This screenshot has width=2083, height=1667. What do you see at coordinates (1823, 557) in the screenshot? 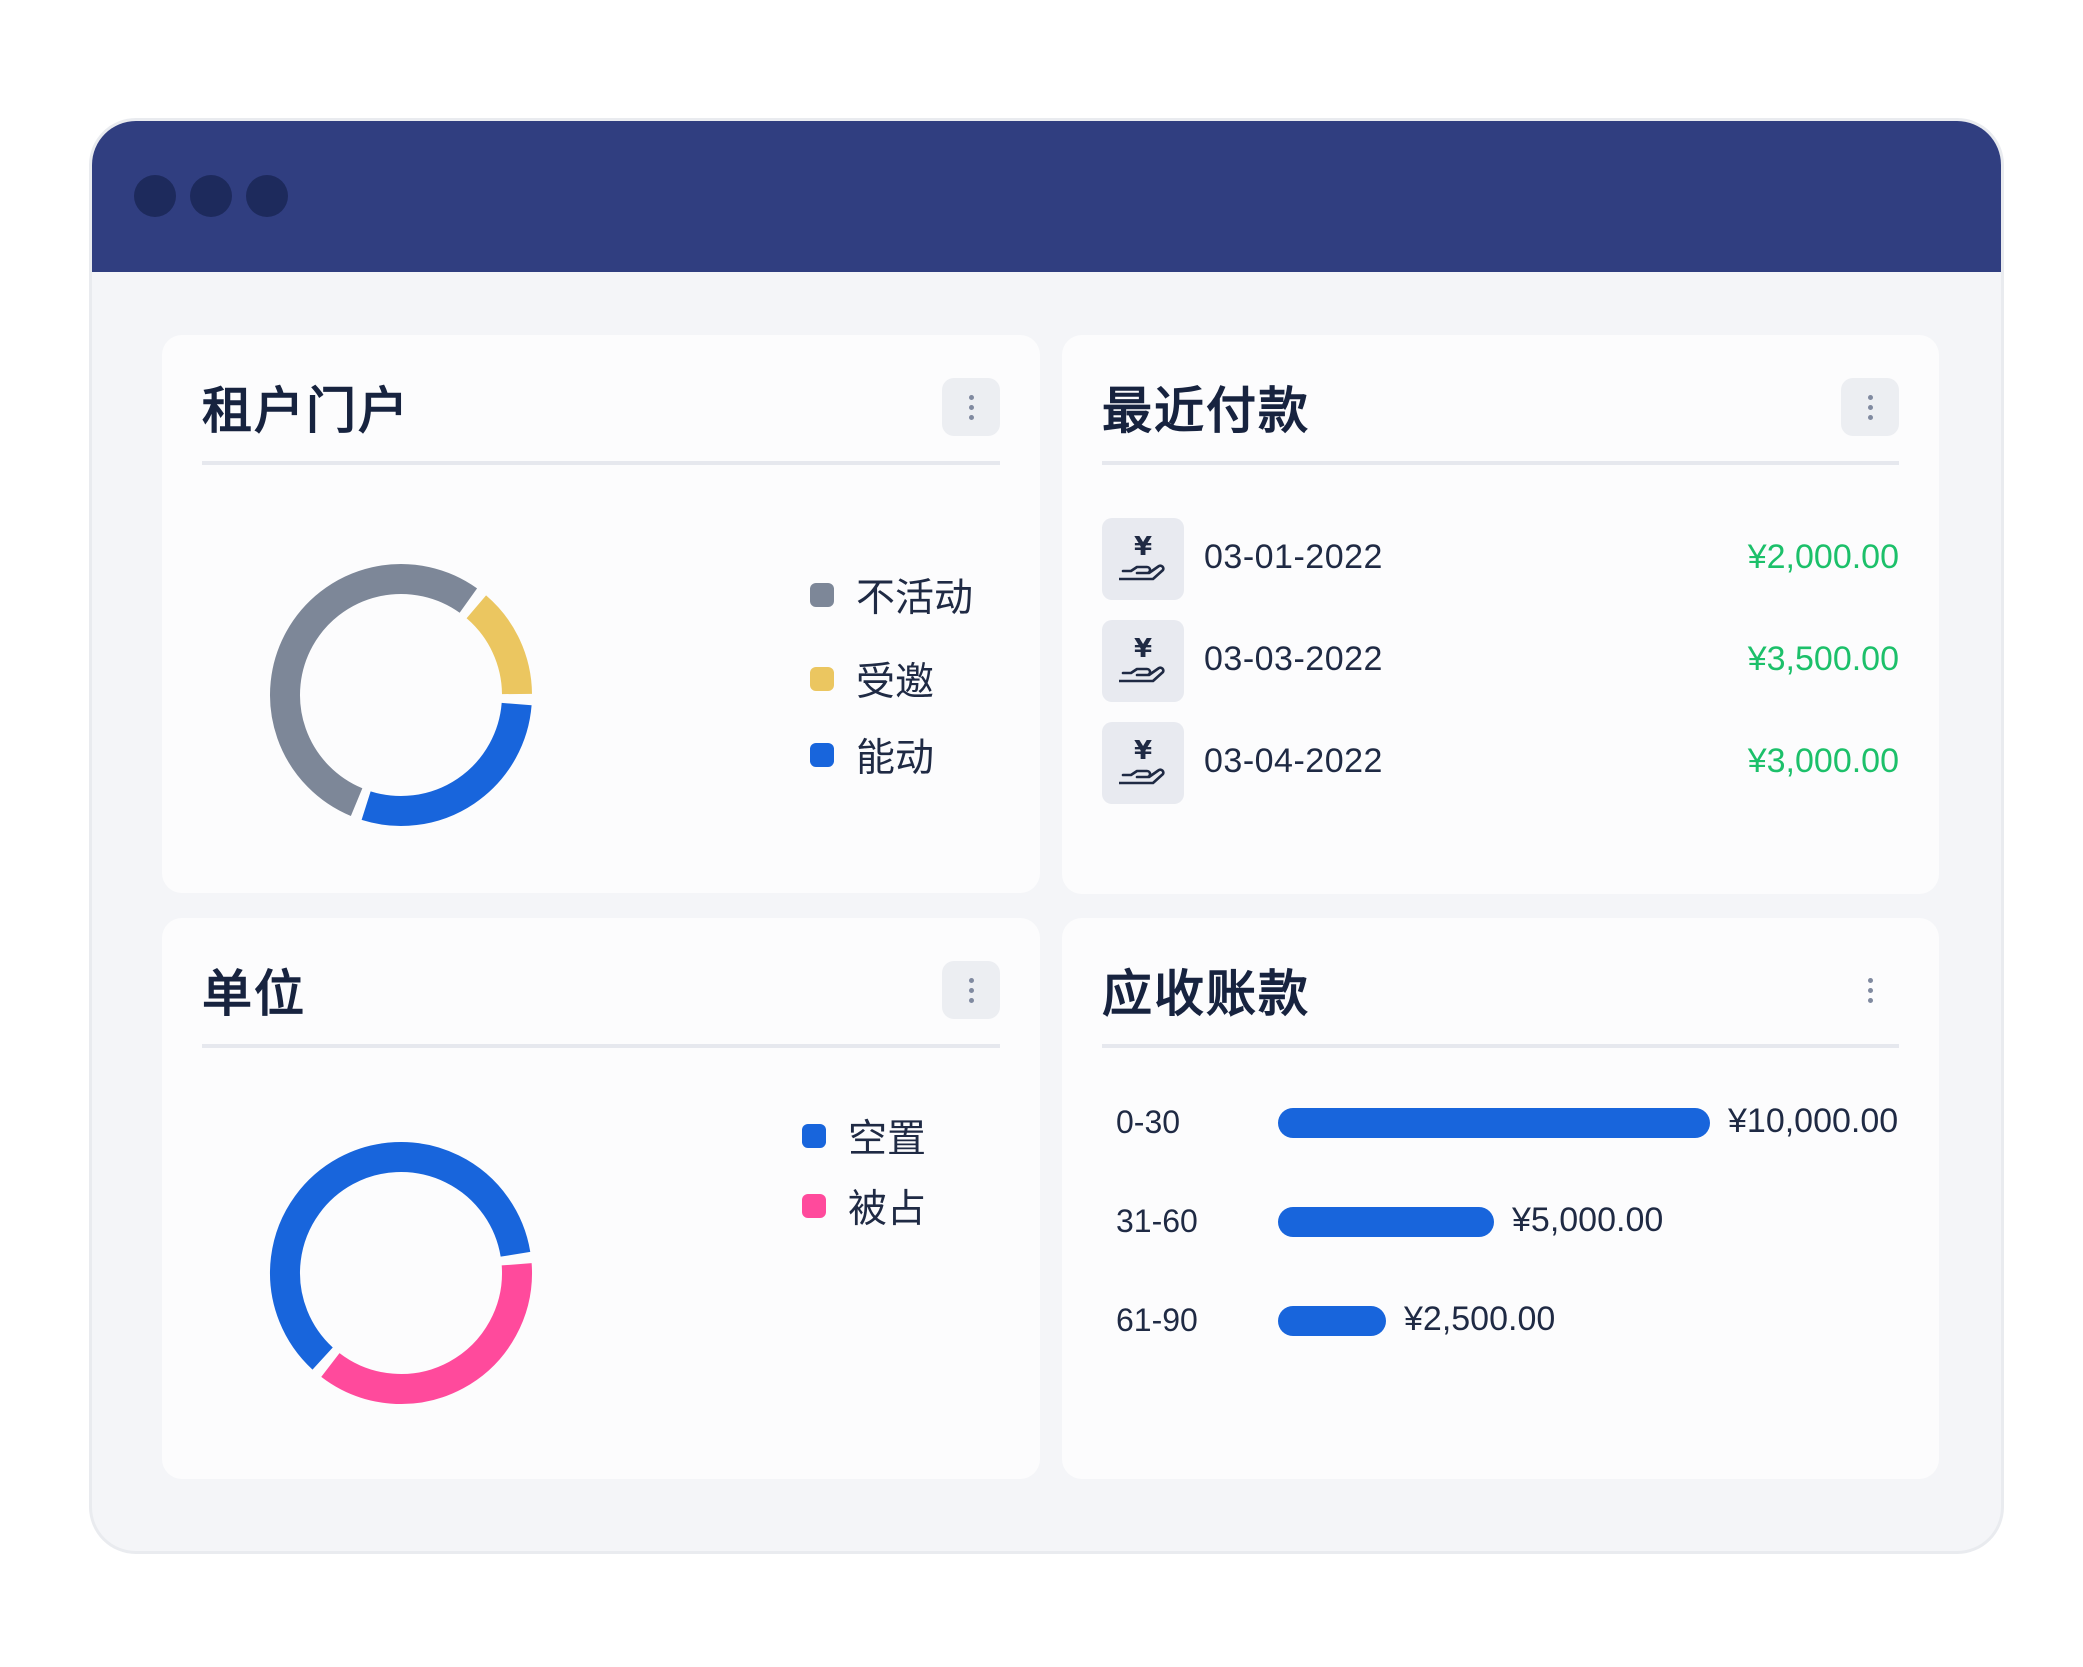
I see `payment-amount: ¥2,000.00` at bounding box center [1823, 557].